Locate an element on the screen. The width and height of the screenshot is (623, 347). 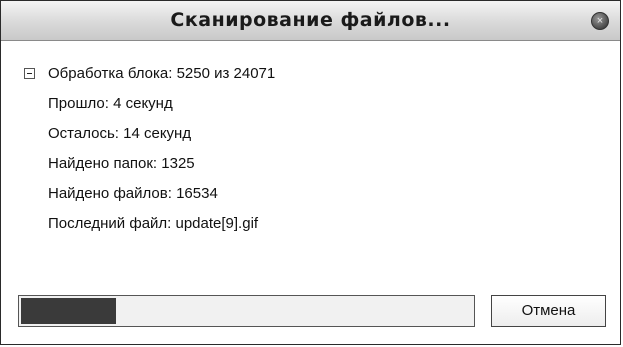
cancel-button: Отмена is located at coordinates (548, 311).